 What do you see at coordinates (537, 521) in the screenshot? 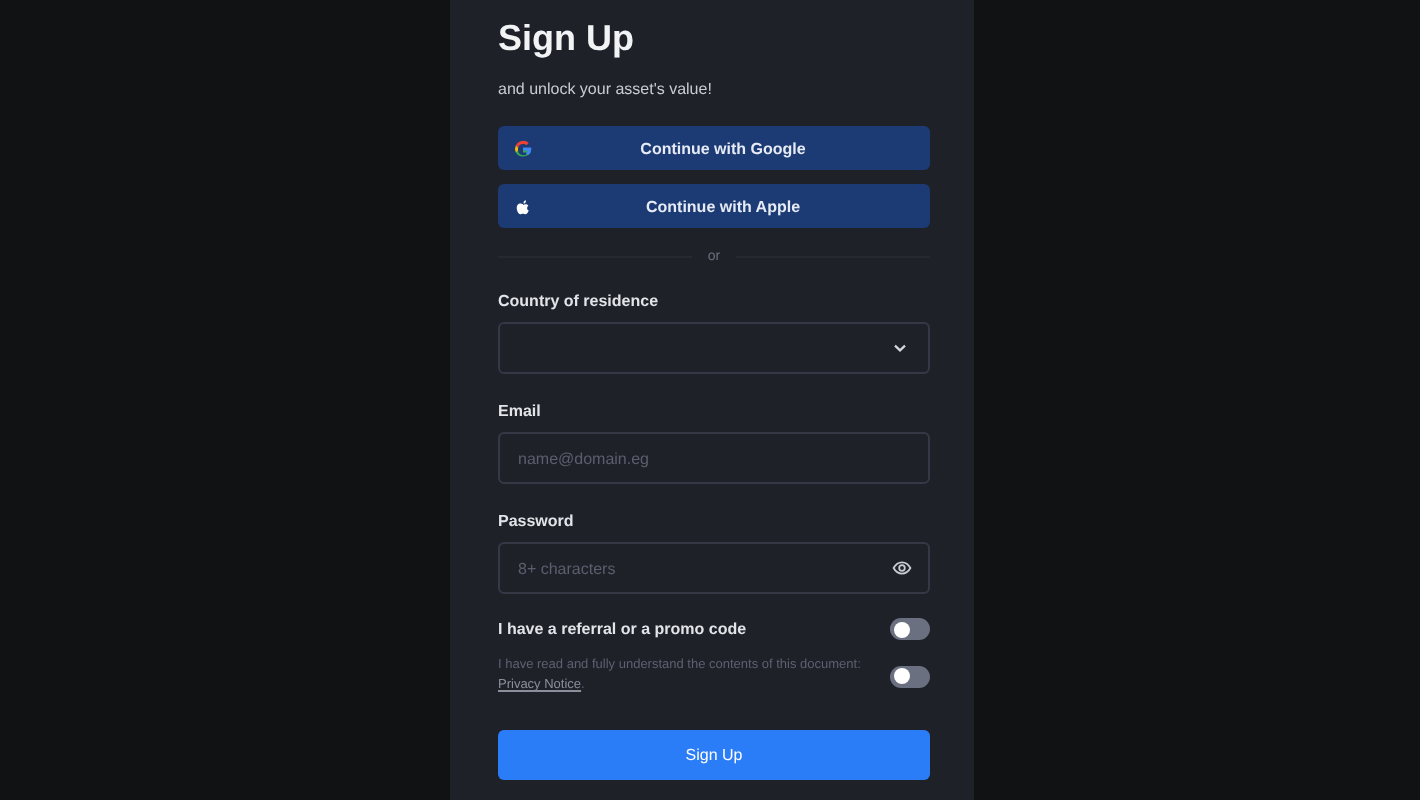
I see `field-label: Password` at bounding box center [537, 521].